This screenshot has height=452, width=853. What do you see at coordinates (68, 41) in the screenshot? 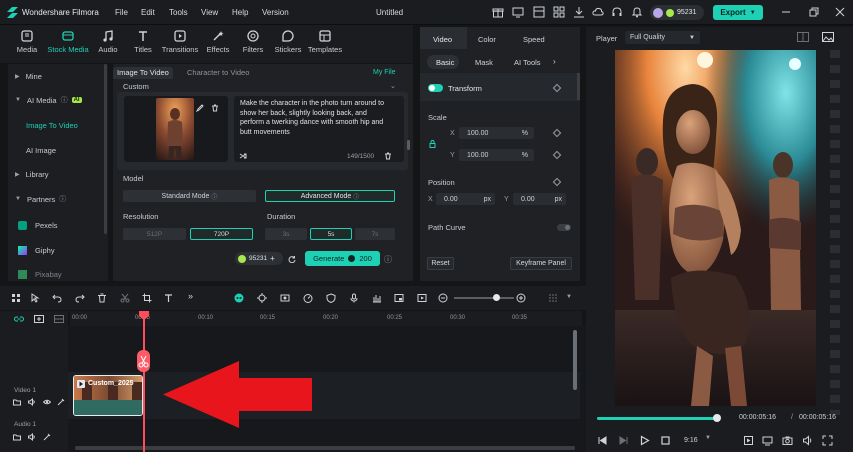
I see `tab-stock-media: Stock Media` at bounding box center [68, 41].